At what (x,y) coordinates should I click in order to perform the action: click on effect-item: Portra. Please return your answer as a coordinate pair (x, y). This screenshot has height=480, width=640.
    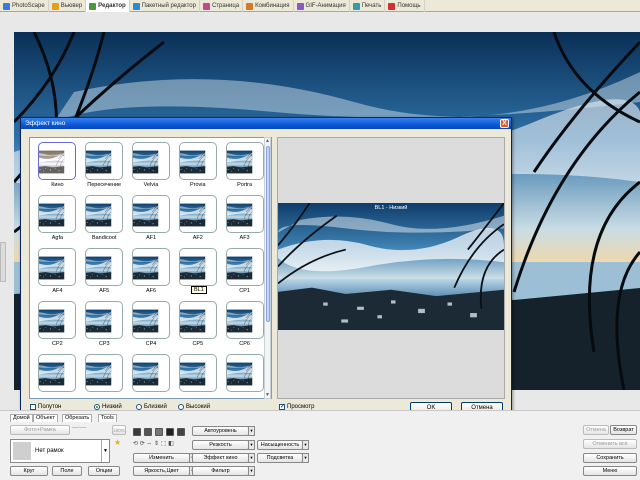
    Looking at the image, I should click on (244, 166).